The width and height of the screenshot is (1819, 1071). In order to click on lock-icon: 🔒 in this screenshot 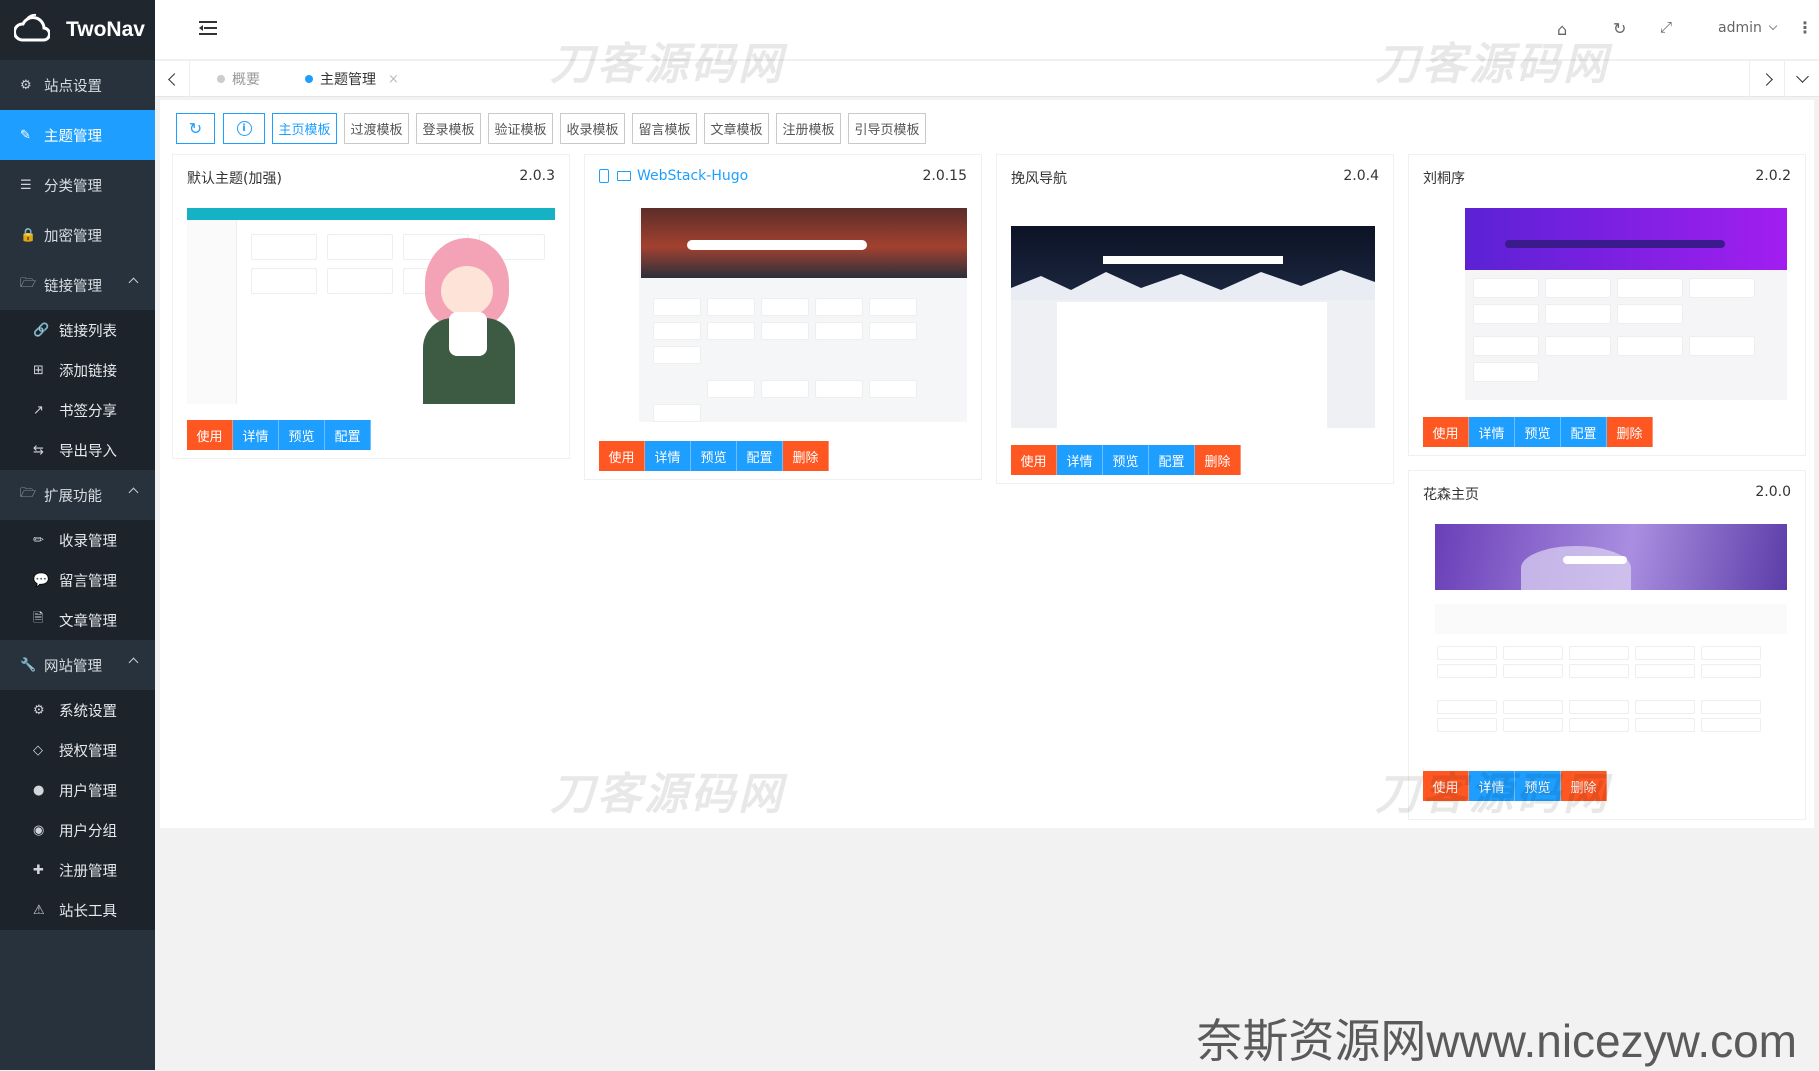, I will do `click(28, 235)`.